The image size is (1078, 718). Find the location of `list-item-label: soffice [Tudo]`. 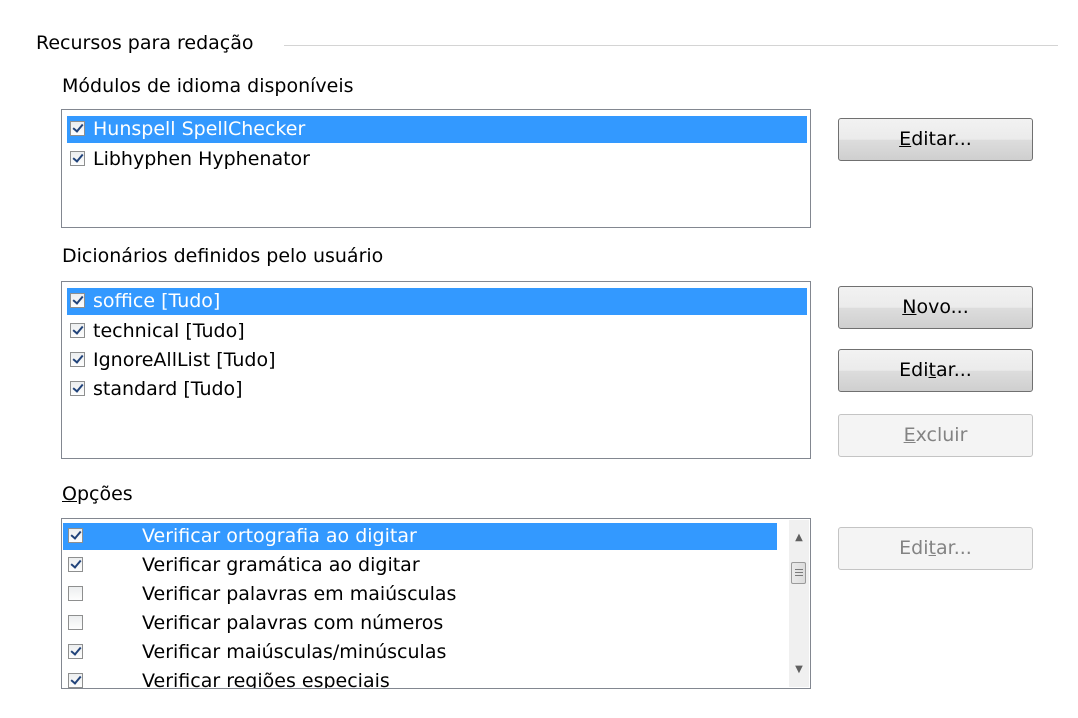

list-item-label: soffice [Tudo] is located at coordinates (157, 301).